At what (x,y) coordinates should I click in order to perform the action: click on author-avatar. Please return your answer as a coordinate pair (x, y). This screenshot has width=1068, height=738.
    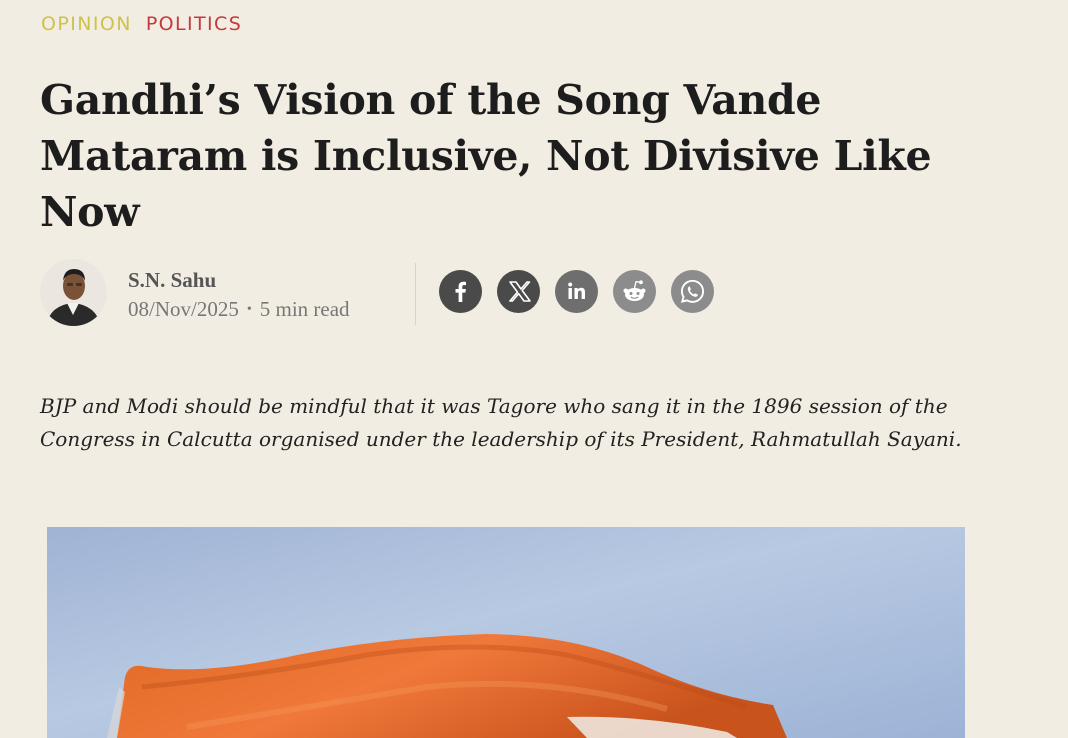
    Looking at the image, I should click on (73, 292).